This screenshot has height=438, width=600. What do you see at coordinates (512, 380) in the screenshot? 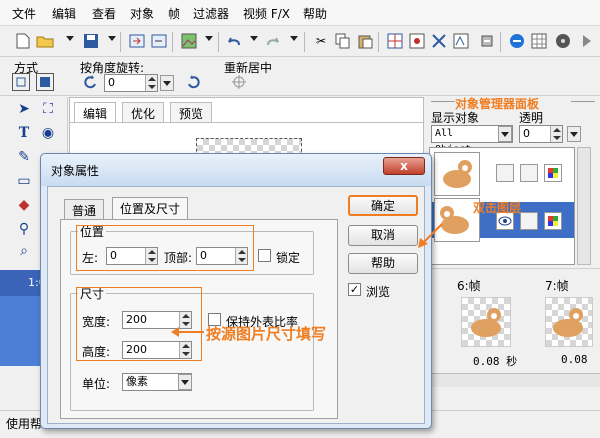
I see `frames-scrollbar` at bounding box center [512, 380].